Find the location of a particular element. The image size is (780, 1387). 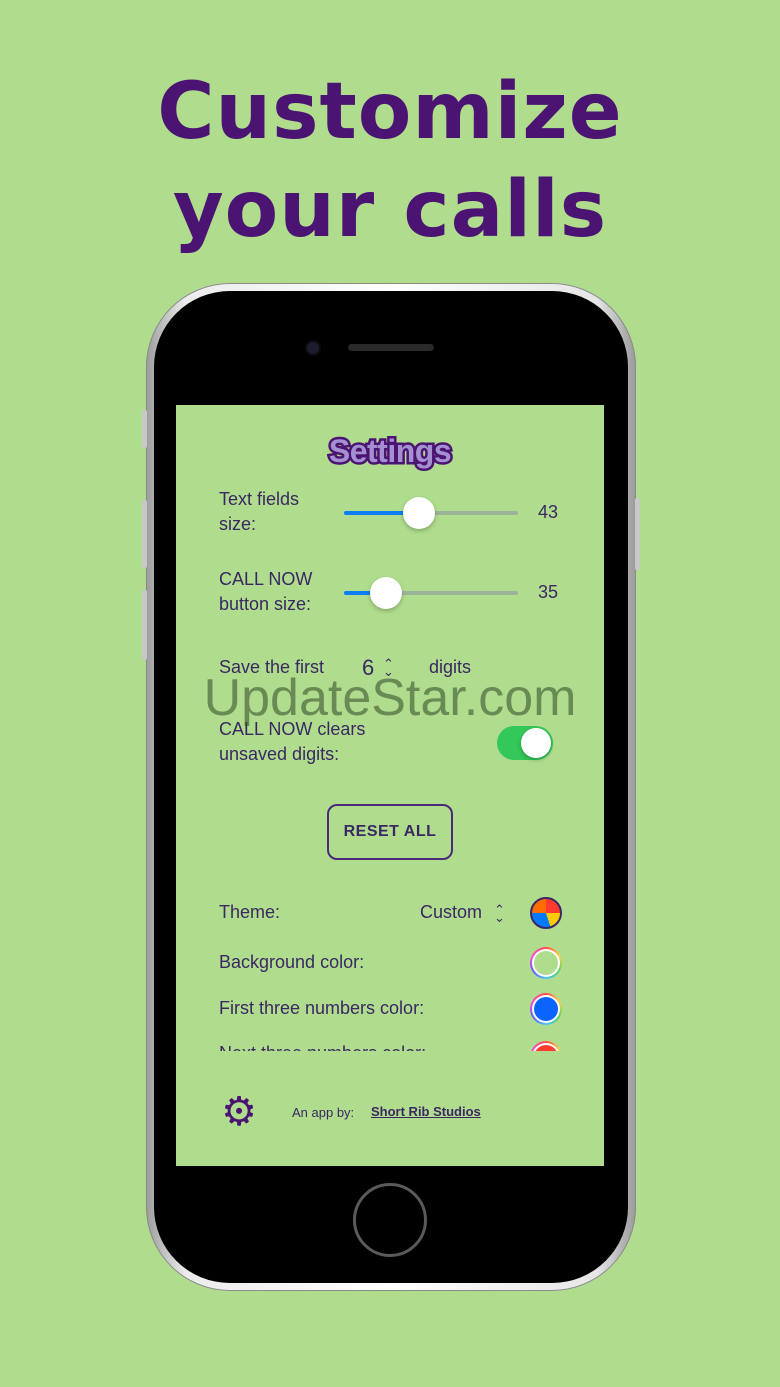

call-now-size-label-line1: CALL NOW is located at coordinates (266, 579).